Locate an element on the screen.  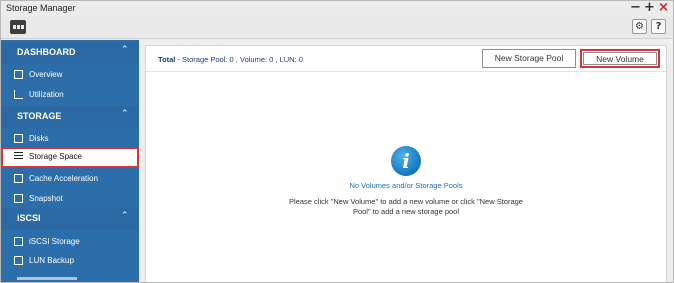
maximize-button: + is located at coordinates (649, 8).